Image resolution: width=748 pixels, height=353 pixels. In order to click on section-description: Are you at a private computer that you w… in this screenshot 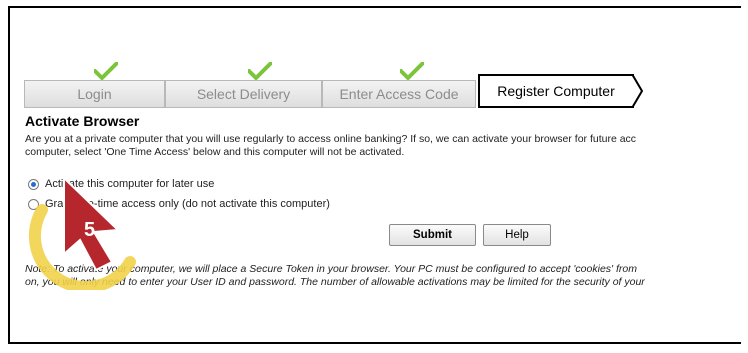, I will do `click(386, 146)`.